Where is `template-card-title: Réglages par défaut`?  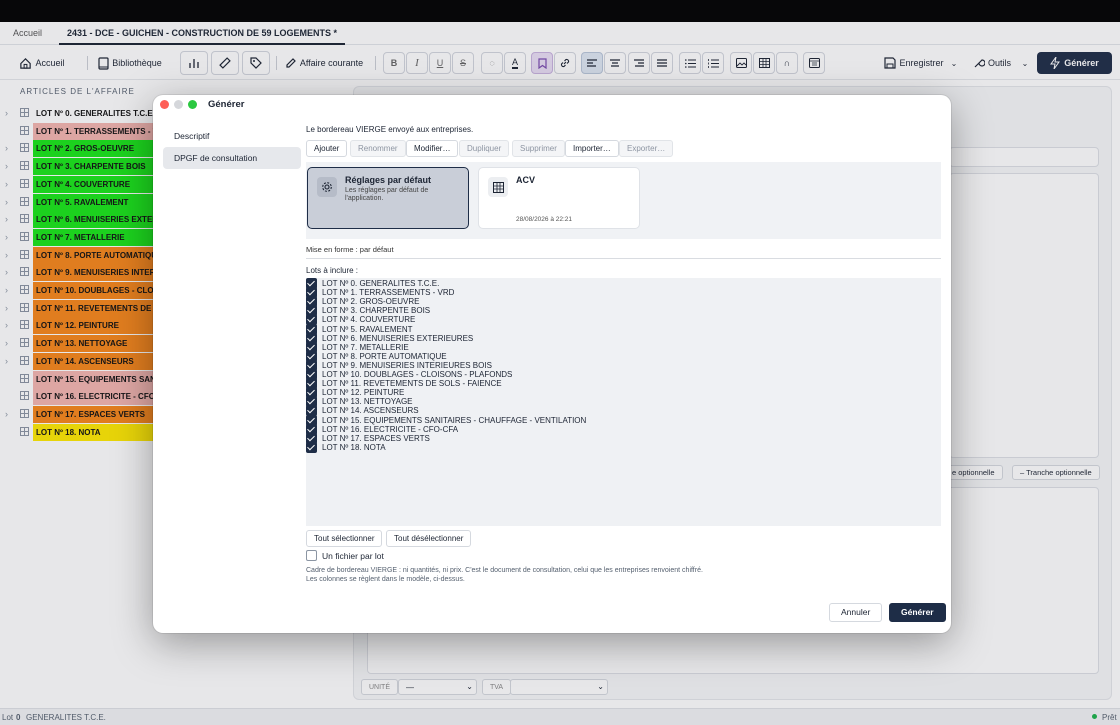
template-card-title: Réglages par défaut is located at coordinates (388, 180).